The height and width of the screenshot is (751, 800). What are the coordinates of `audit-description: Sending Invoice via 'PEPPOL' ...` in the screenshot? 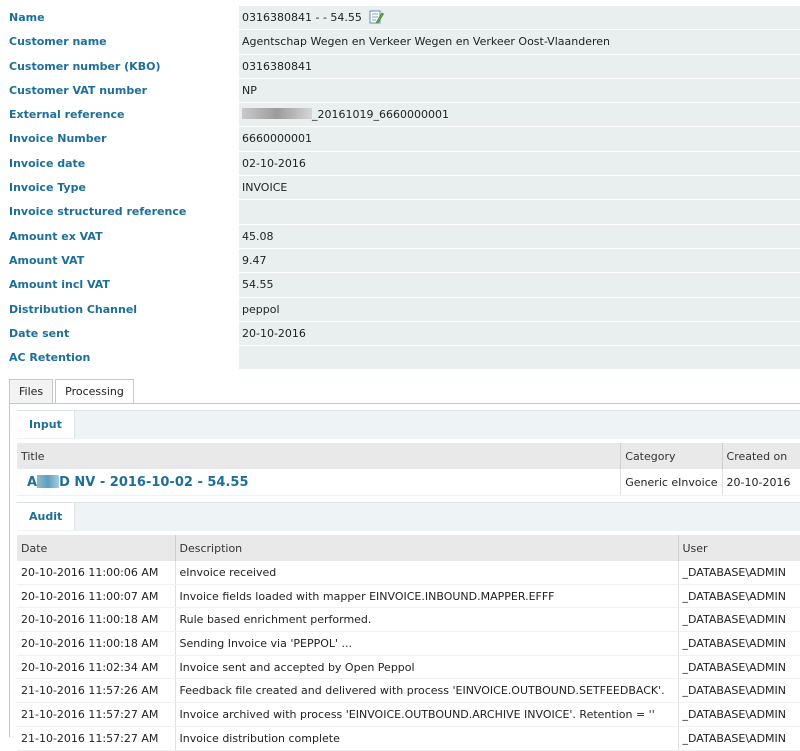 It's located at (427, 643).